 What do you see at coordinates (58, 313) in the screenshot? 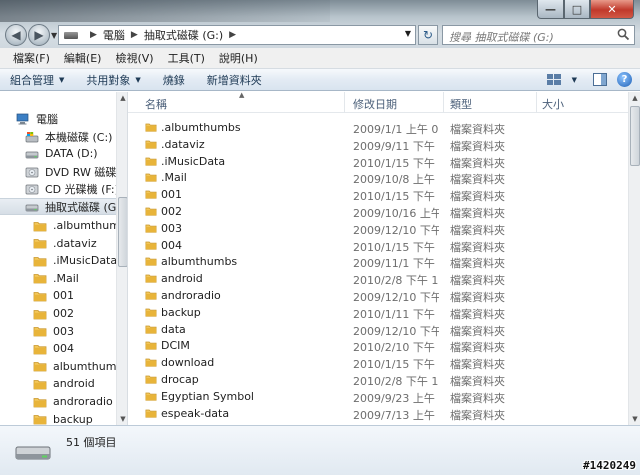
I see `nav-item-folder: 002` at bounding box center [58, 313].